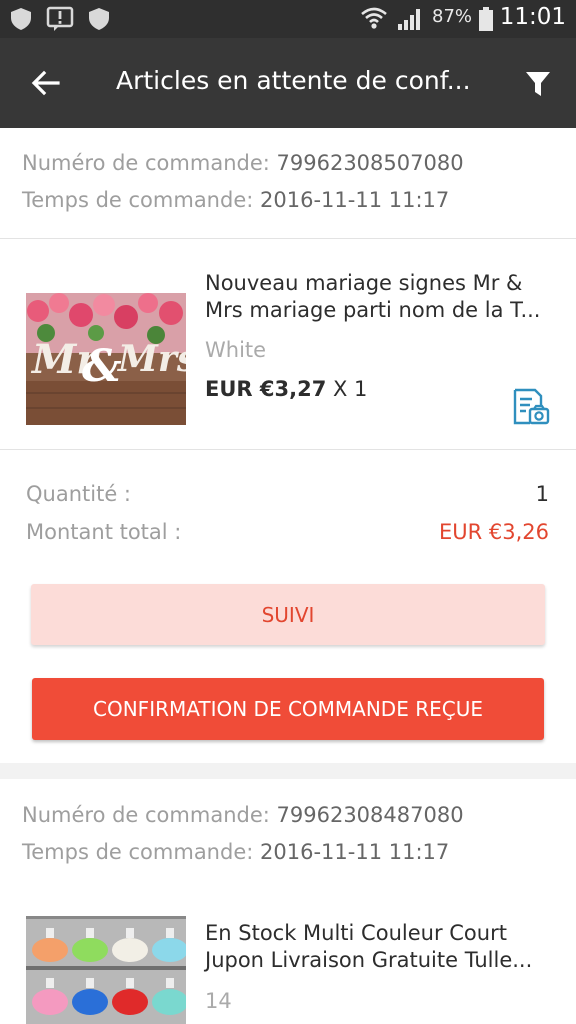 Image resolution: width=576 pixels, height=1024 pixels. I want to click on order-number: Numéro de commande: 79962308507080, so click(243, 163).